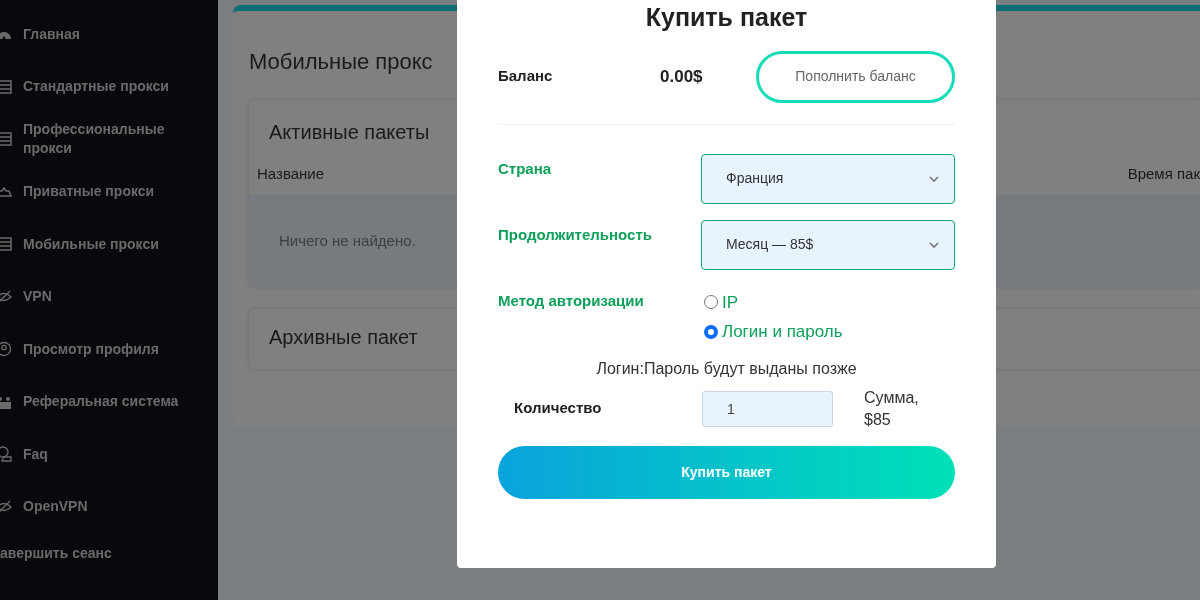 Image resolution: width=1200 pixels, height=600 pixels. I want to click on radio-button, so click(711, 331).